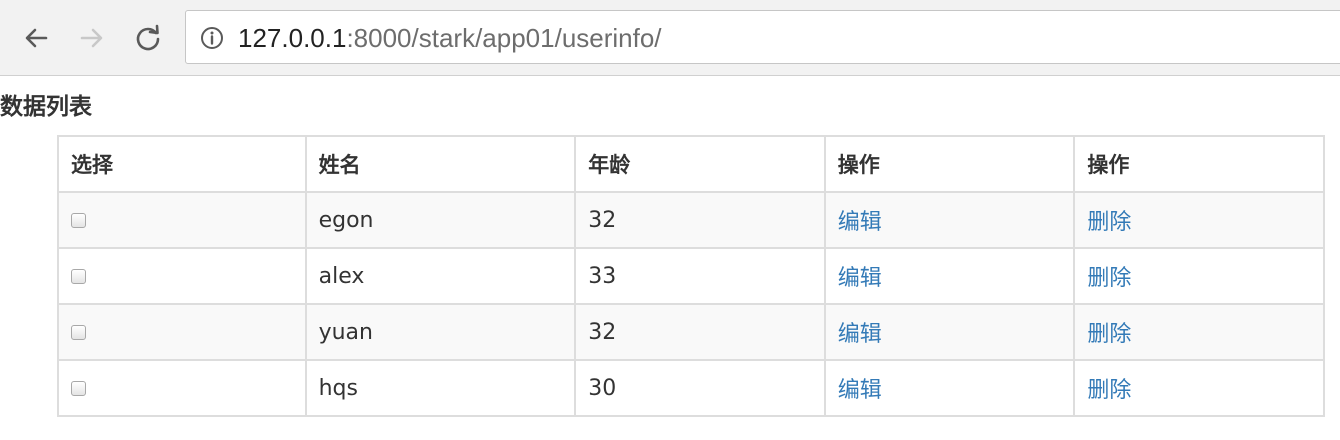  I want to click on reload-button, so click(148, 38).